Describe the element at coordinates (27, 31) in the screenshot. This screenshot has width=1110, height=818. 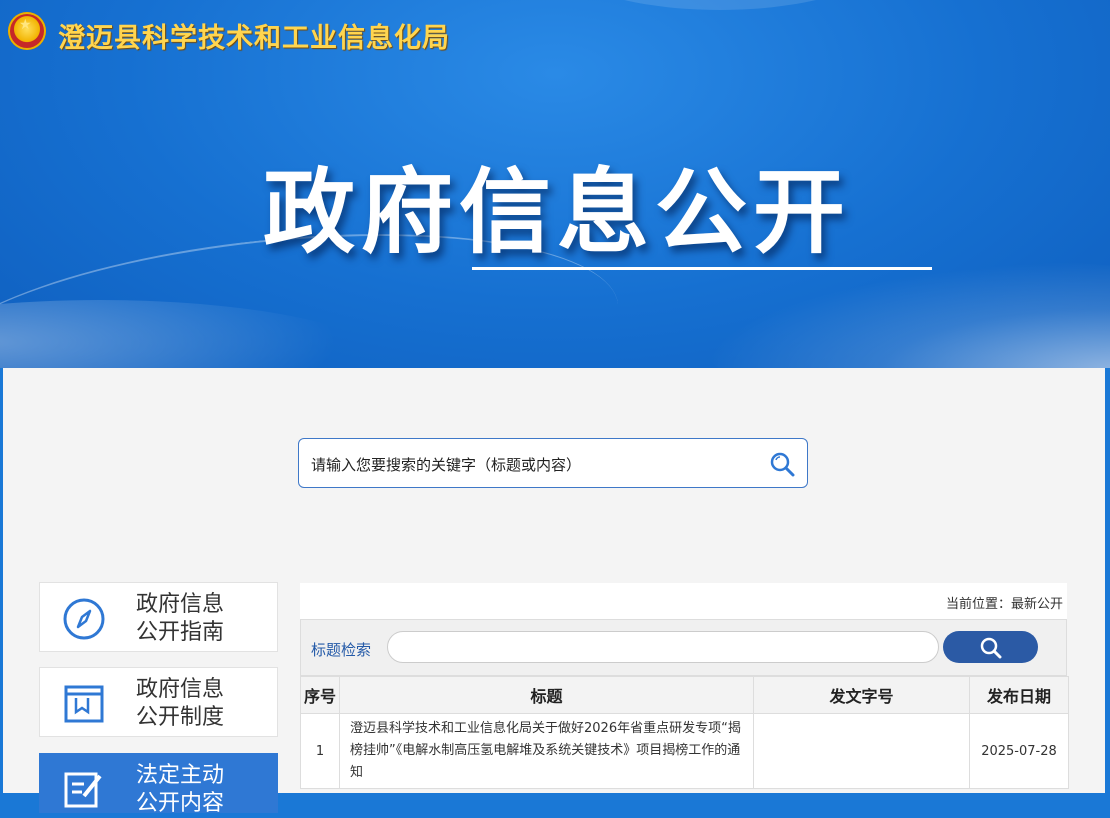
I see `national-emblem-icon: ★` at that location.